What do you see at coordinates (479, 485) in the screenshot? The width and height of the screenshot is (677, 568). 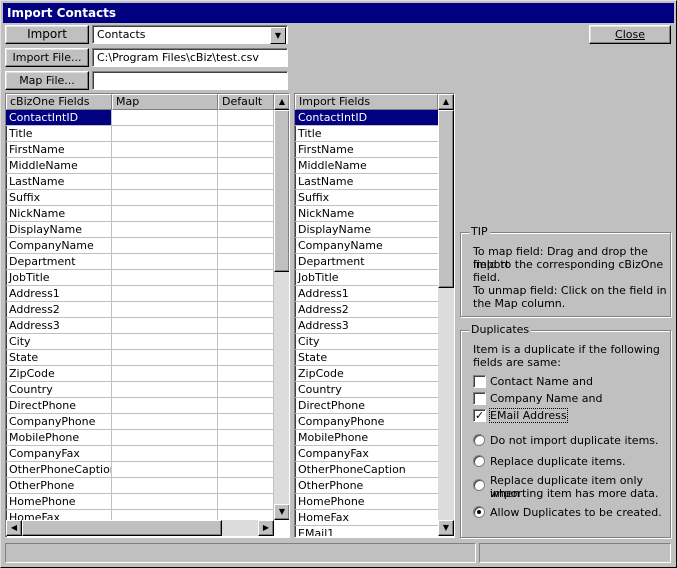 I see `replace-if-more-data-radio` at bounding box center [479, 485].